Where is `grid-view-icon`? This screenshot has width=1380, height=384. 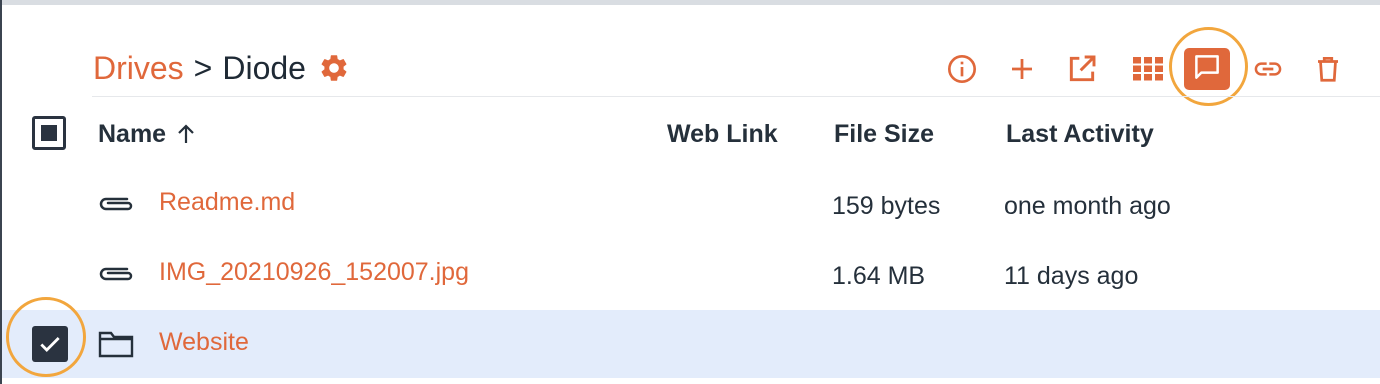
grid-view-icon is located at coordinates (1148, 69).